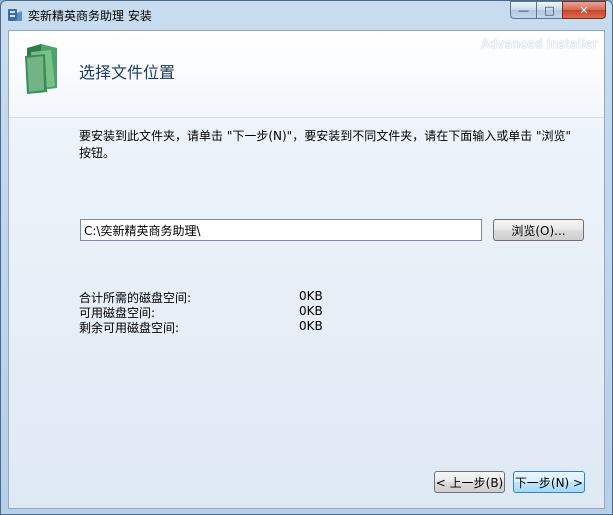  What do you see at coordinates (311, 326) in the screenshot?
I see `remaining-space-value: 0KB` at bounding box center [311, 326].